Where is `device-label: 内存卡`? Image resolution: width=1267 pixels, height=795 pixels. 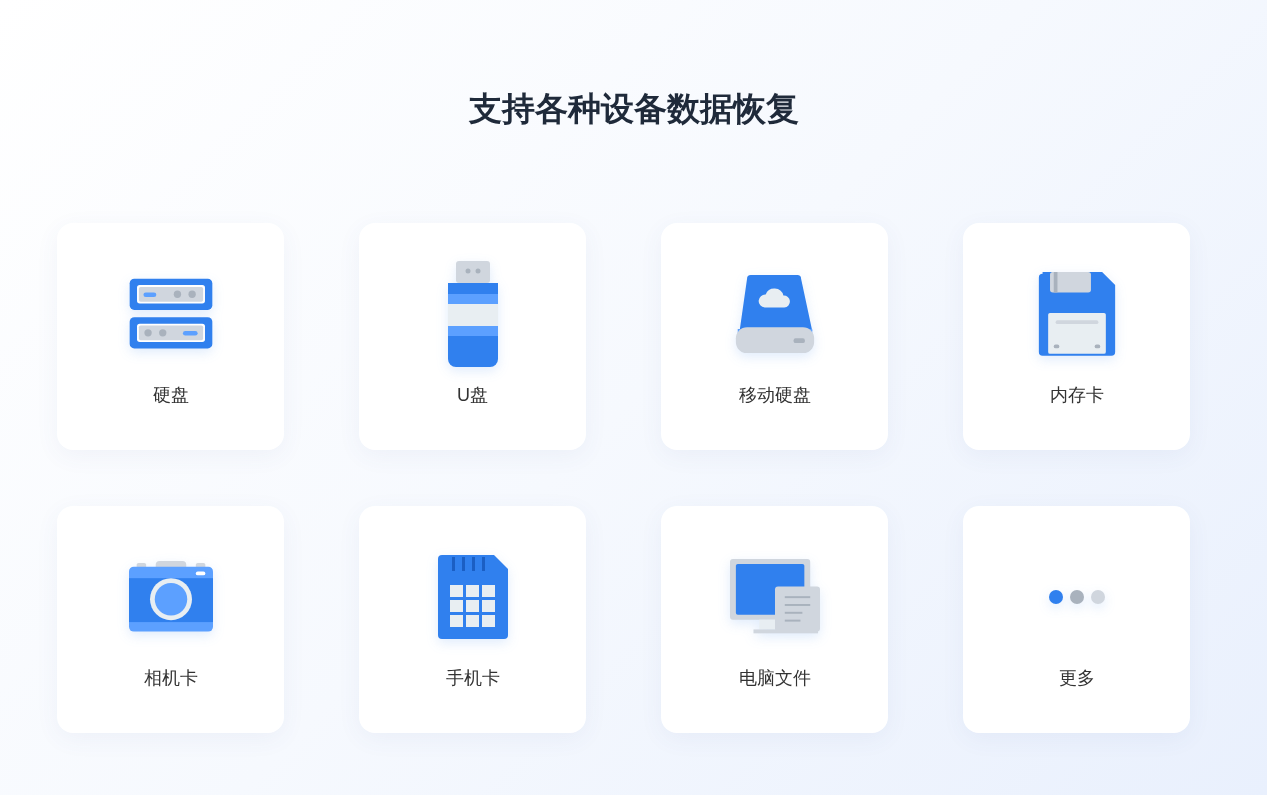
device-label: 内存卡 is located at coordinates (1076, 395).